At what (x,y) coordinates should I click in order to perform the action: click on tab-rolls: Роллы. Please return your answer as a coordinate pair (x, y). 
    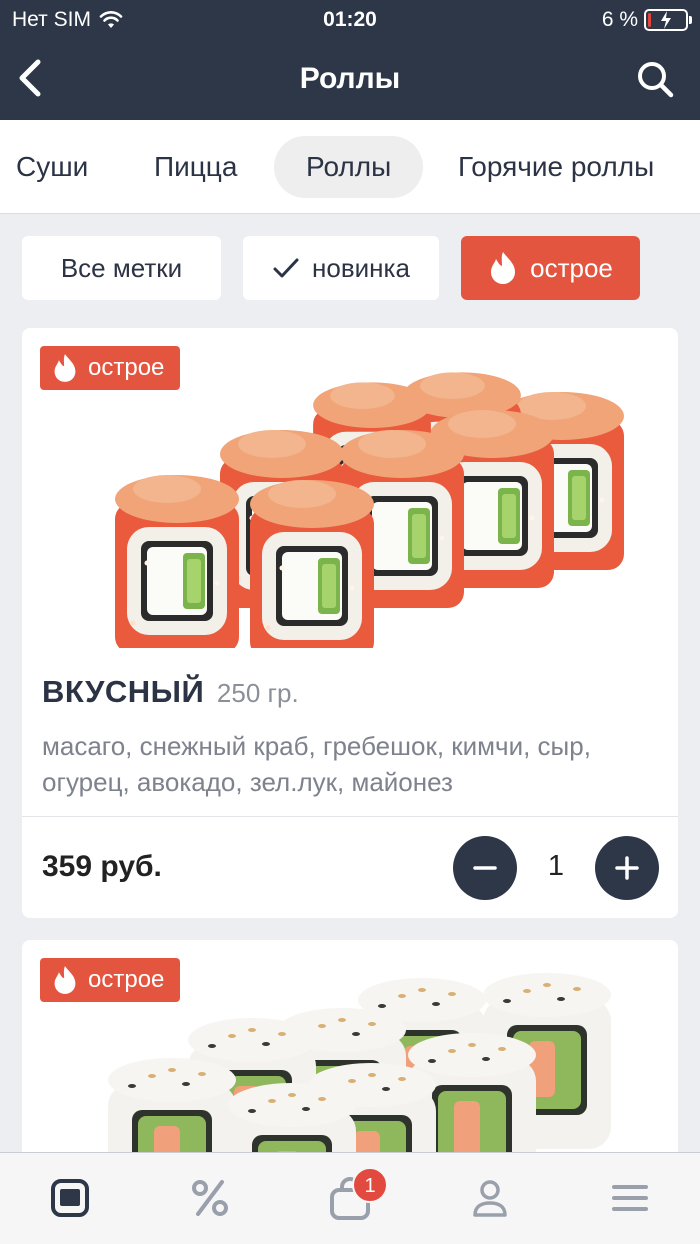
    Looking at the image, I should click on (349, 167).